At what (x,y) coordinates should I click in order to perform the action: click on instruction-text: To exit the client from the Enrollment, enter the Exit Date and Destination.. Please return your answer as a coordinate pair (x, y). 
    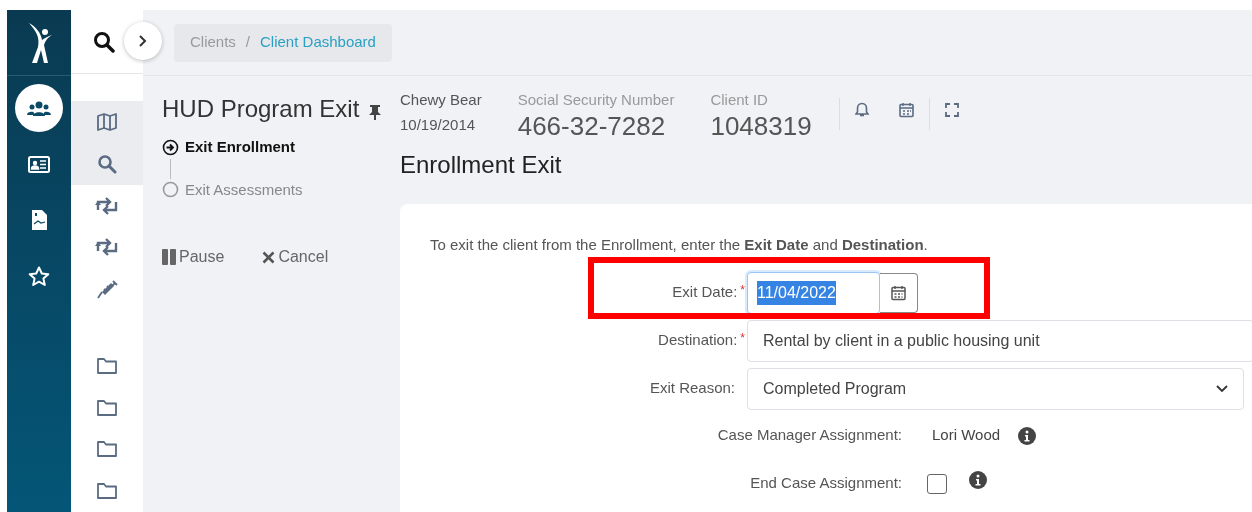
    Looking at the image, I should click on (679, 245).